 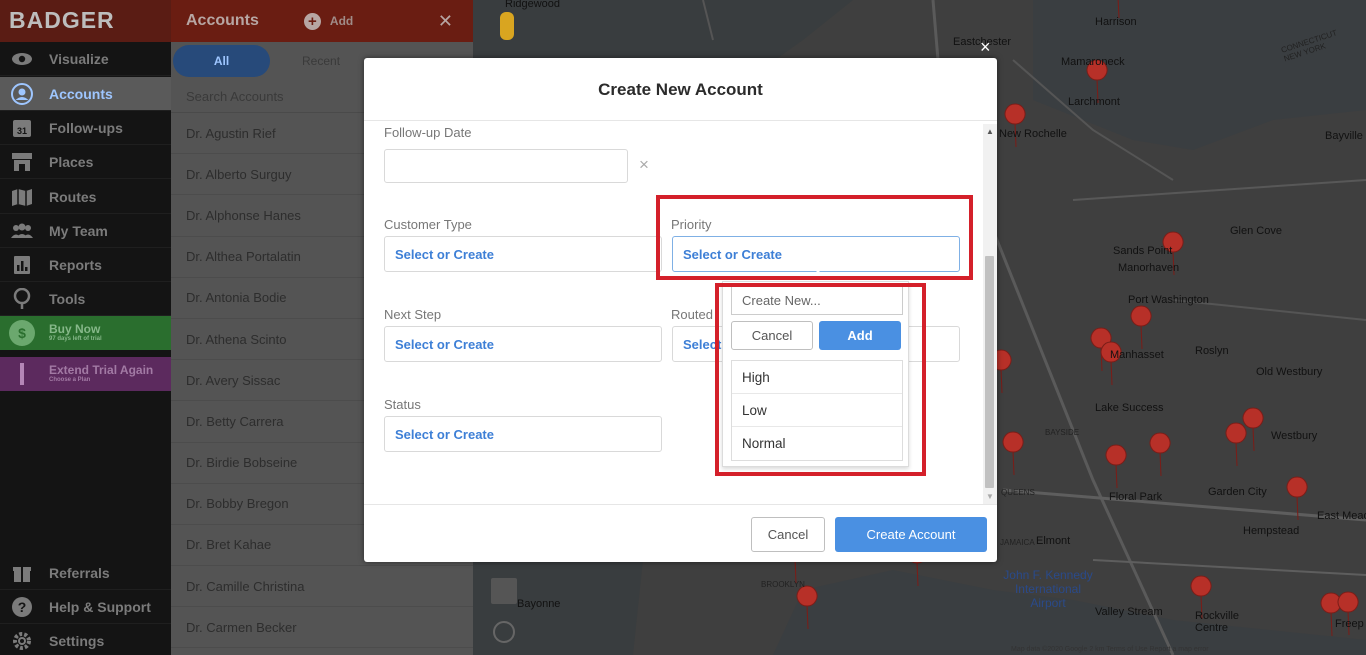 What do you see at coordinates (22, 374) in the screenshot?
I see `pencil-icon` at bounding box center [22, 374].